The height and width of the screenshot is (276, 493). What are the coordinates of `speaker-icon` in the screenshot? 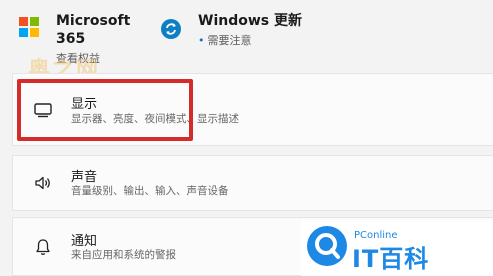 It's located at (43, 183).